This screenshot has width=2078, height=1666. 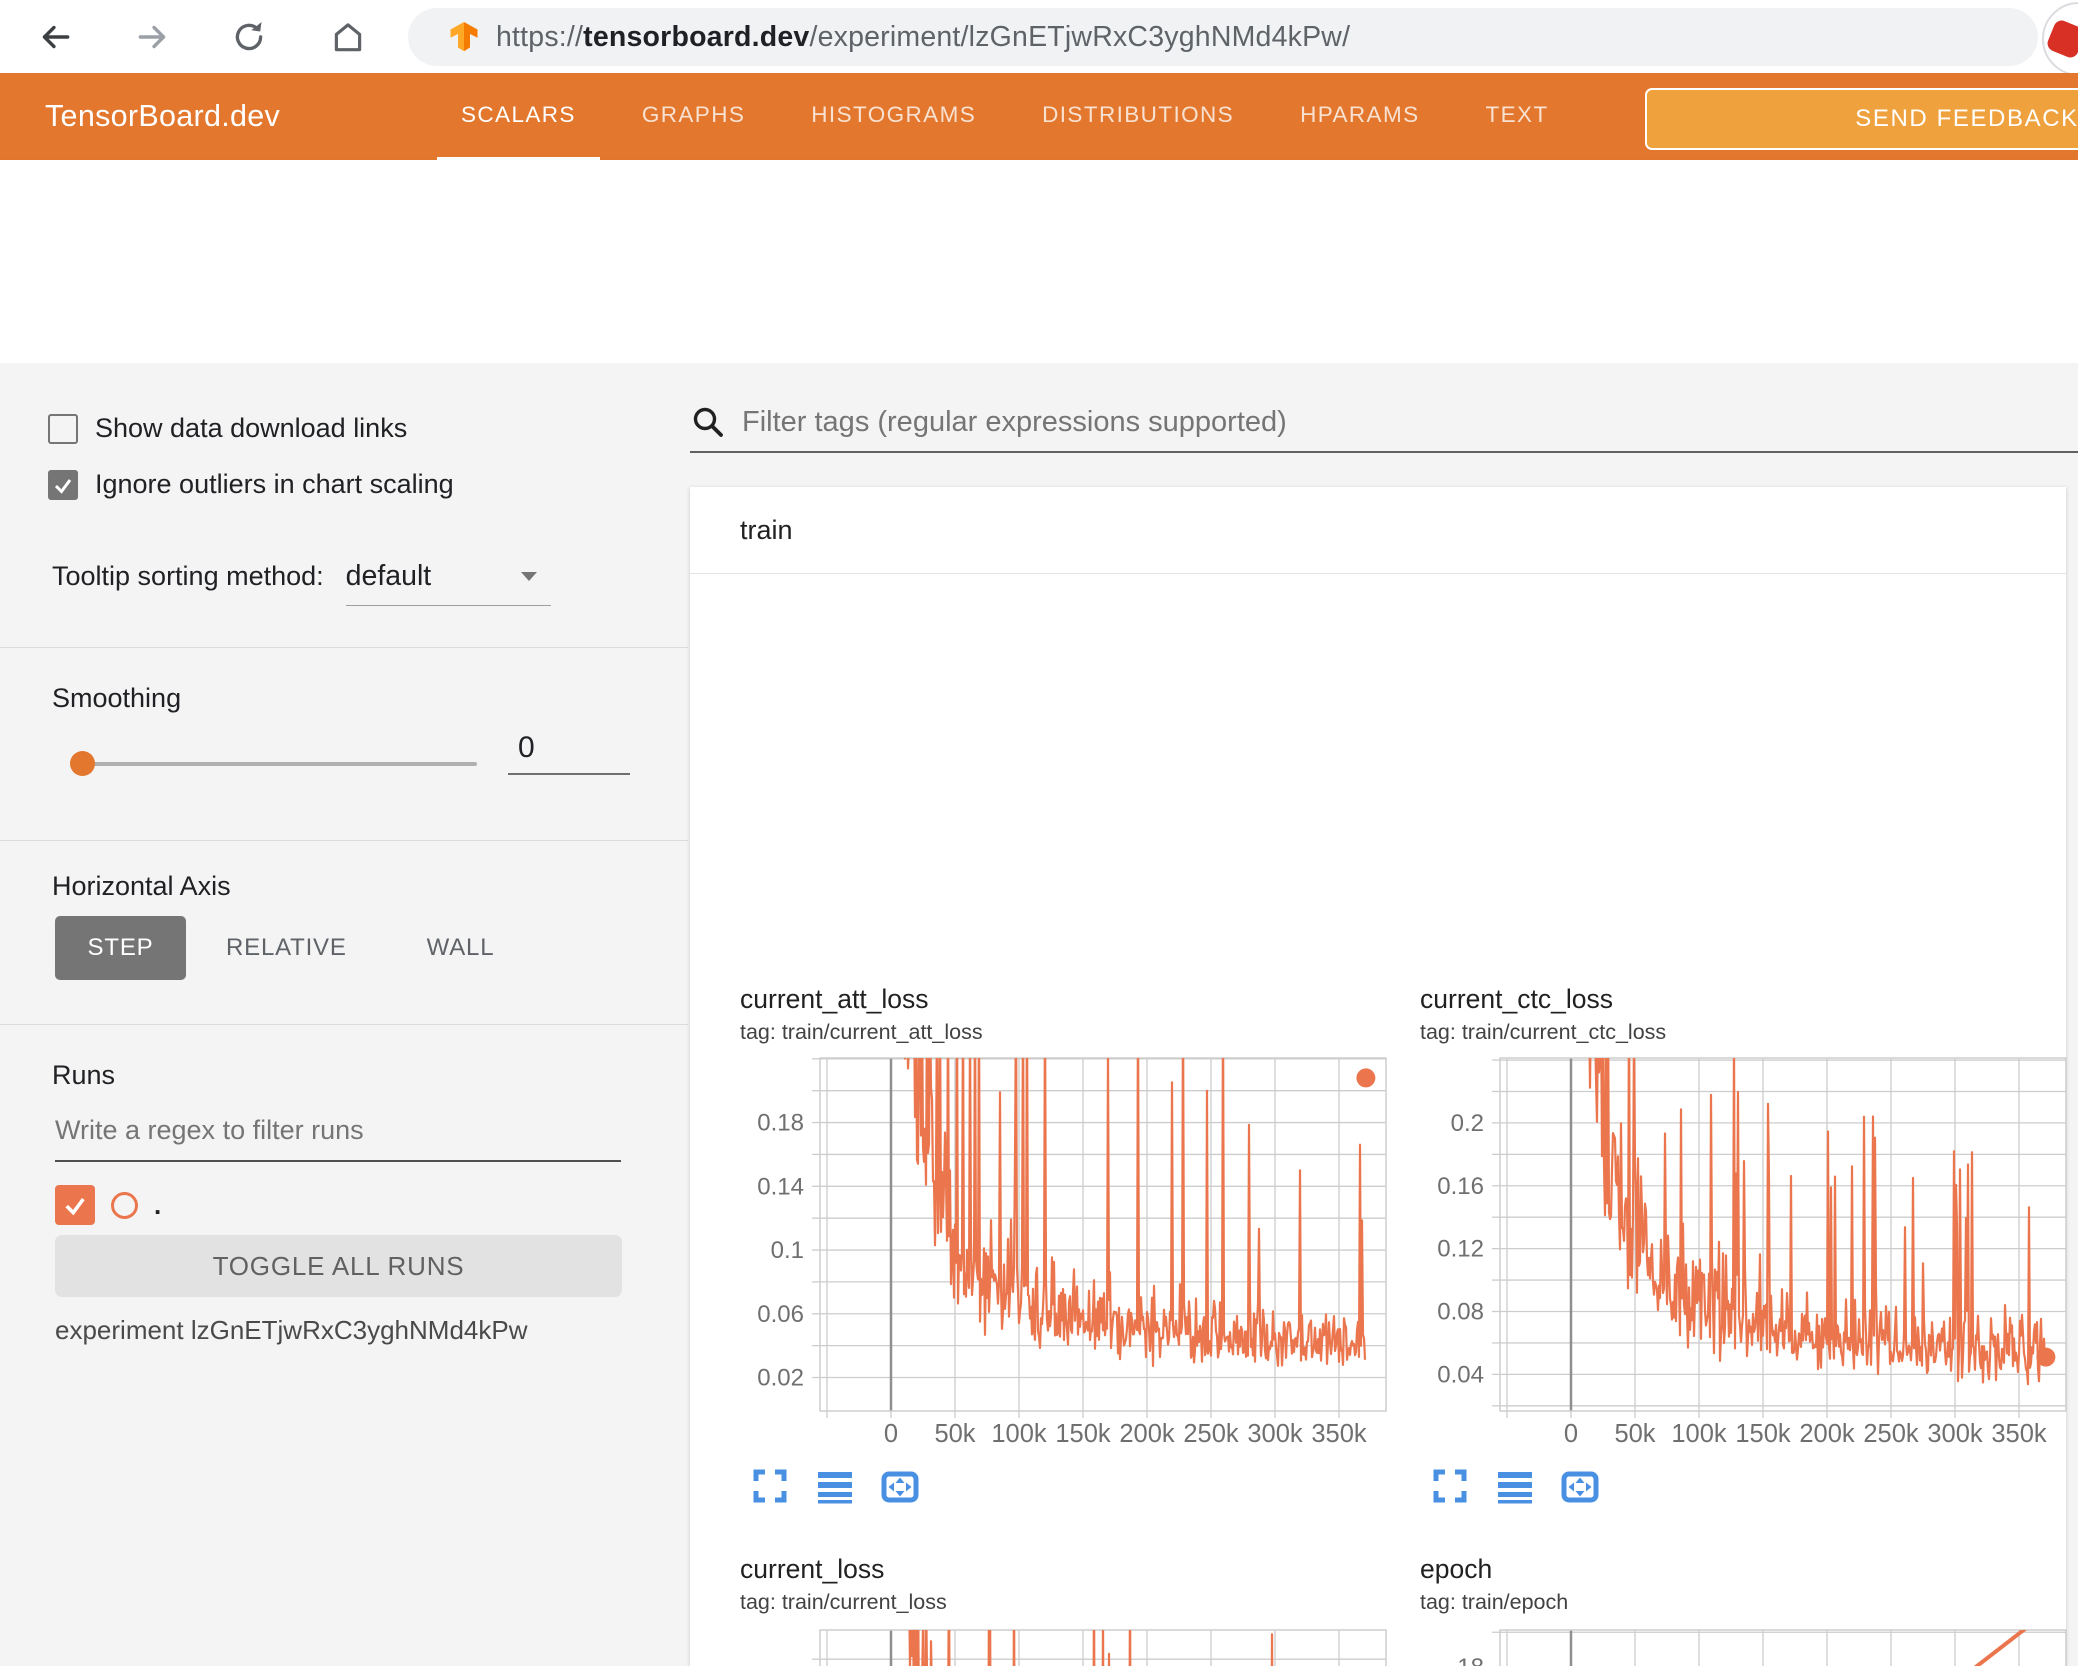 What do you see at coordinates (693, 116) in the screenshot?
I see `tab-graphs: GRAPHS` at bounding box center [693, 116].